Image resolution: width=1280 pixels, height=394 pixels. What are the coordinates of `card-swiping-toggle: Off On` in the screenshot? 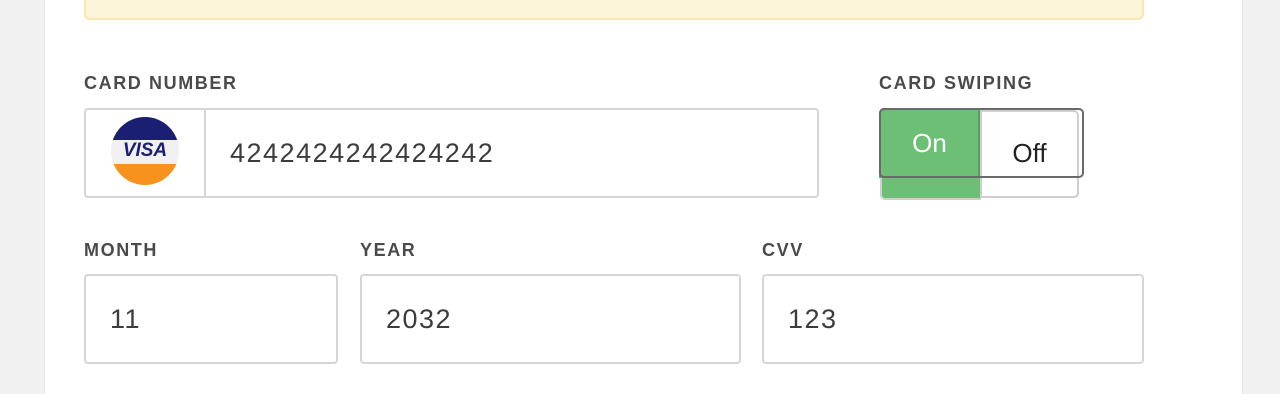 It's located at (981, 154).